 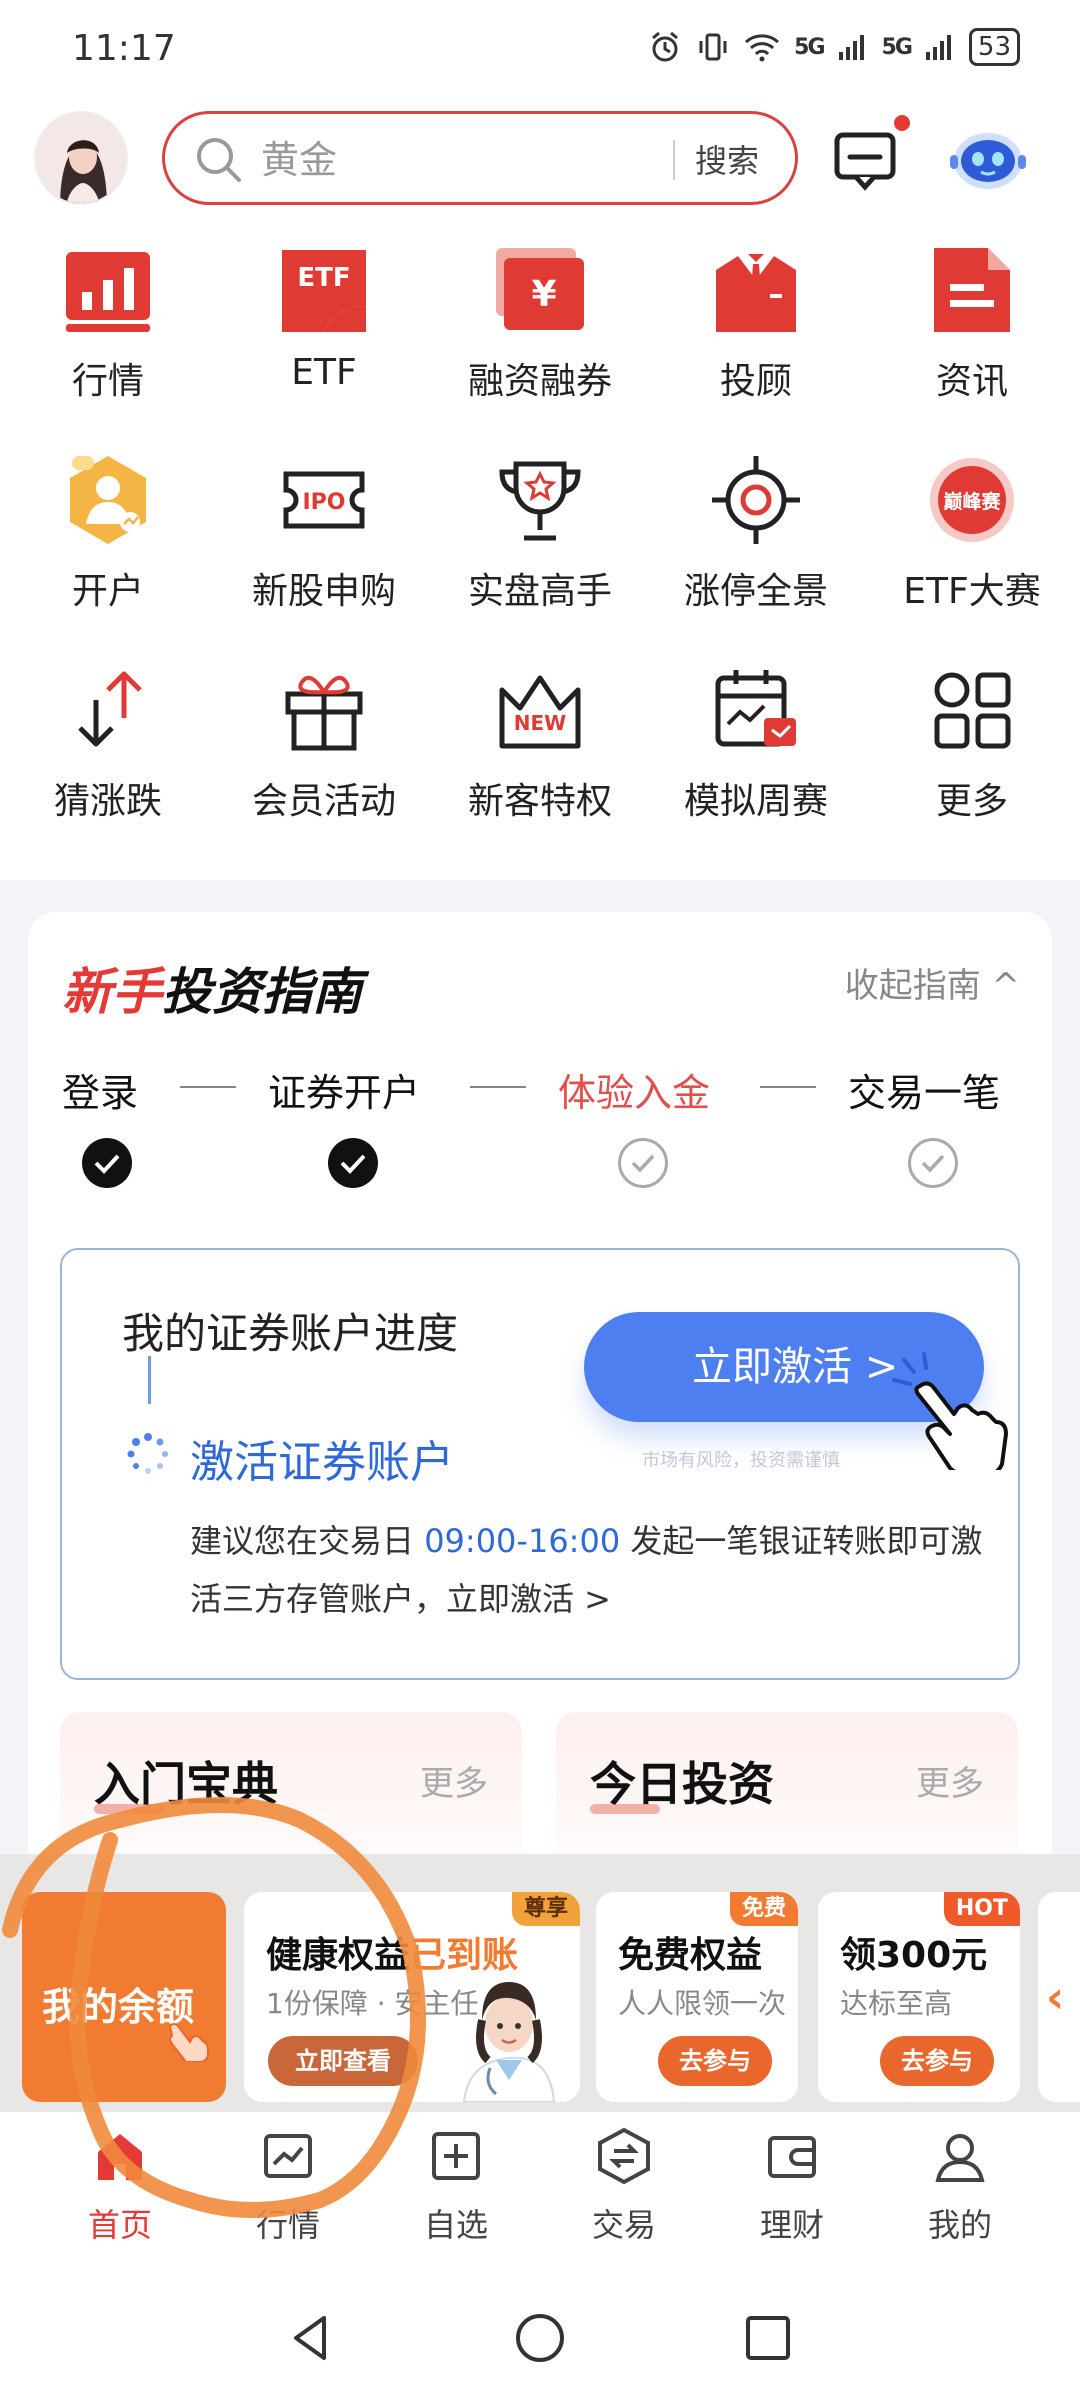 What do you see at coordinates (971, 381) in the screenshot?
I see `grid-label: 资讯` at bounding box center [971, 381].